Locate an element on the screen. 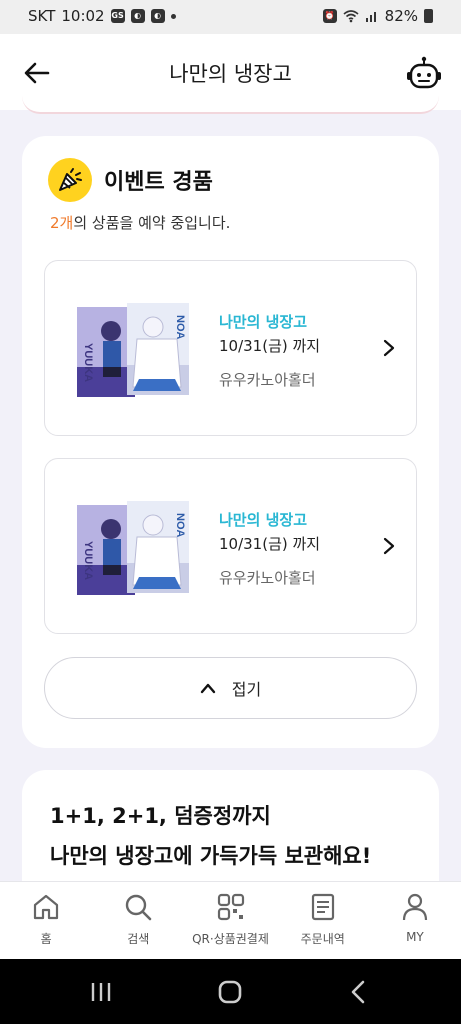 This screenshot has width=461, height=1024. more-notifications-icon is located at coordinates (173, 16).